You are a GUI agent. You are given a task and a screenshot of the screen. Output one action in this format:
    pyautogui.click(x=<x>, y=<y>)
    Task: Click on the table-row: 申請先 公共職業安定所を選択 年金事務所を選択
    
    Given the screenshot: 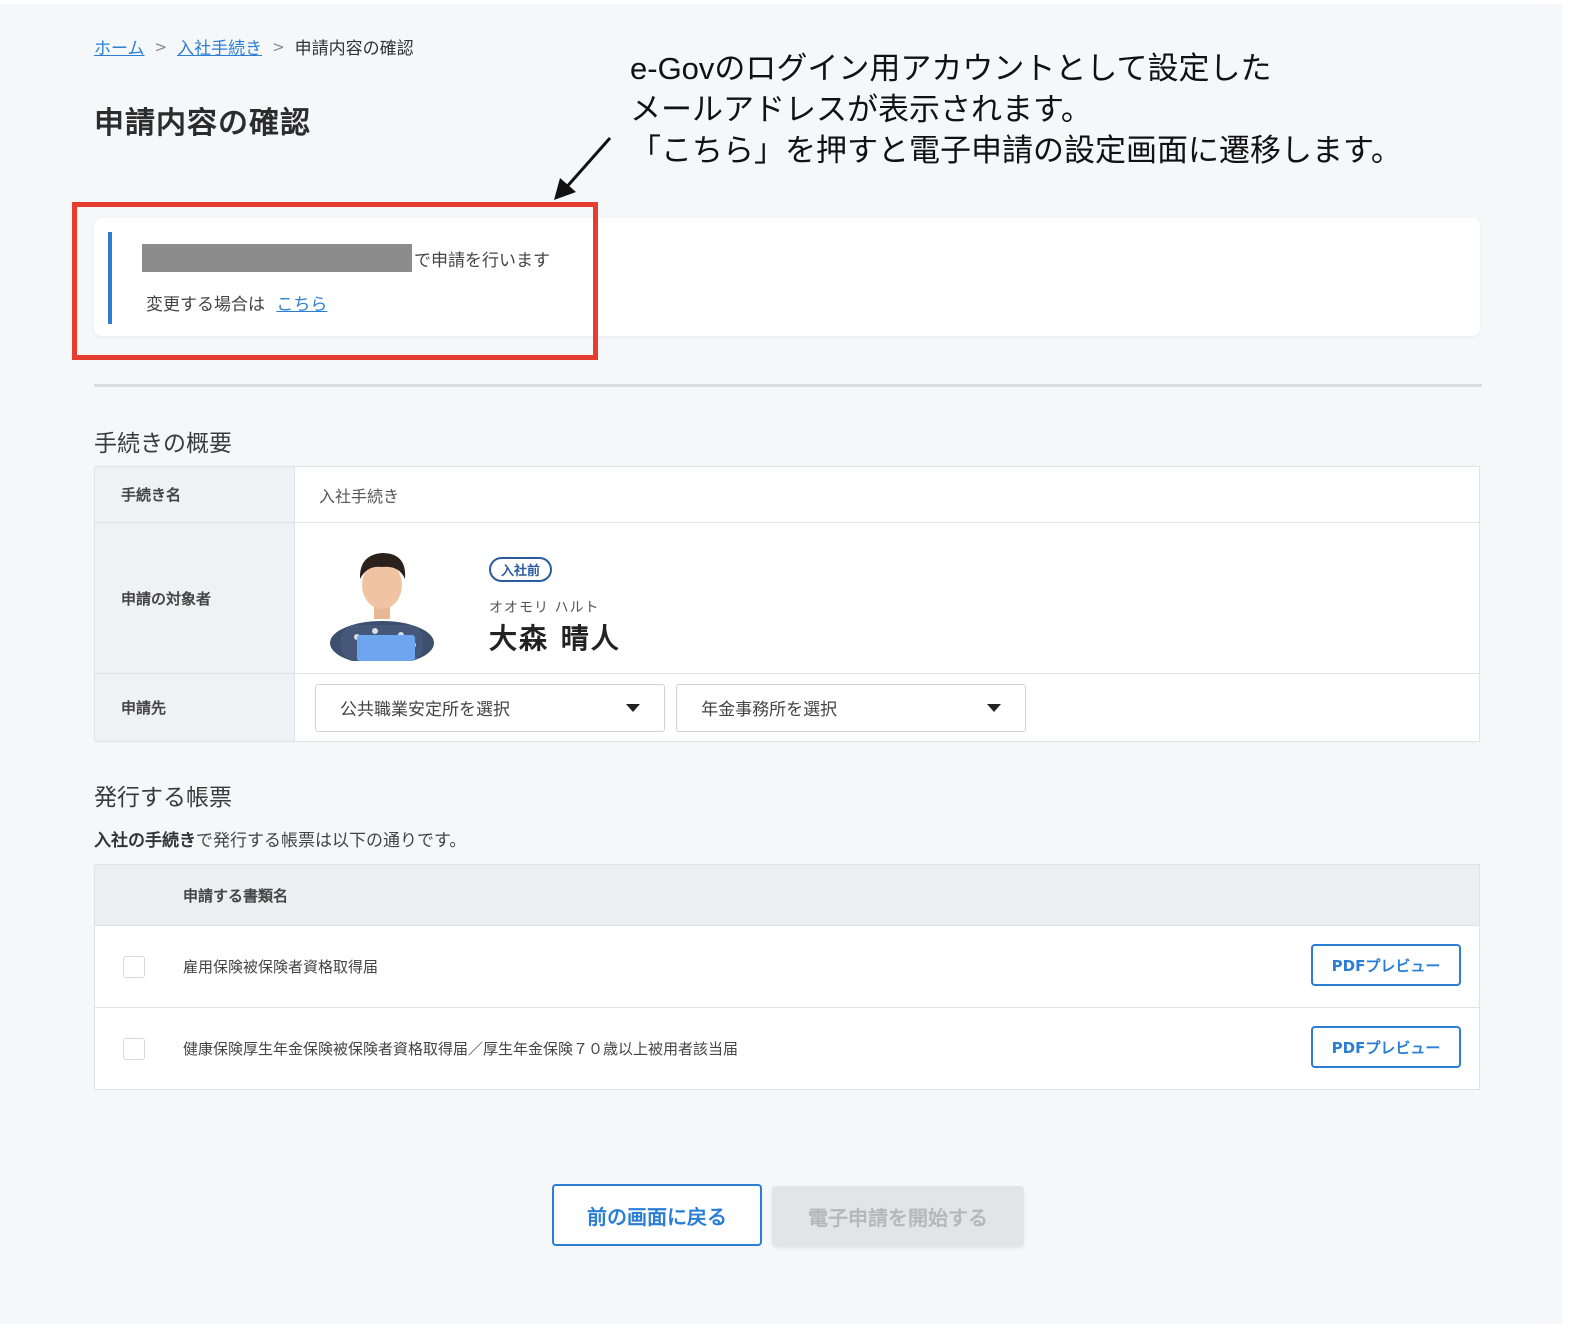 What is the action you would take?
    pyautogui.click(x=787, y=707)
    